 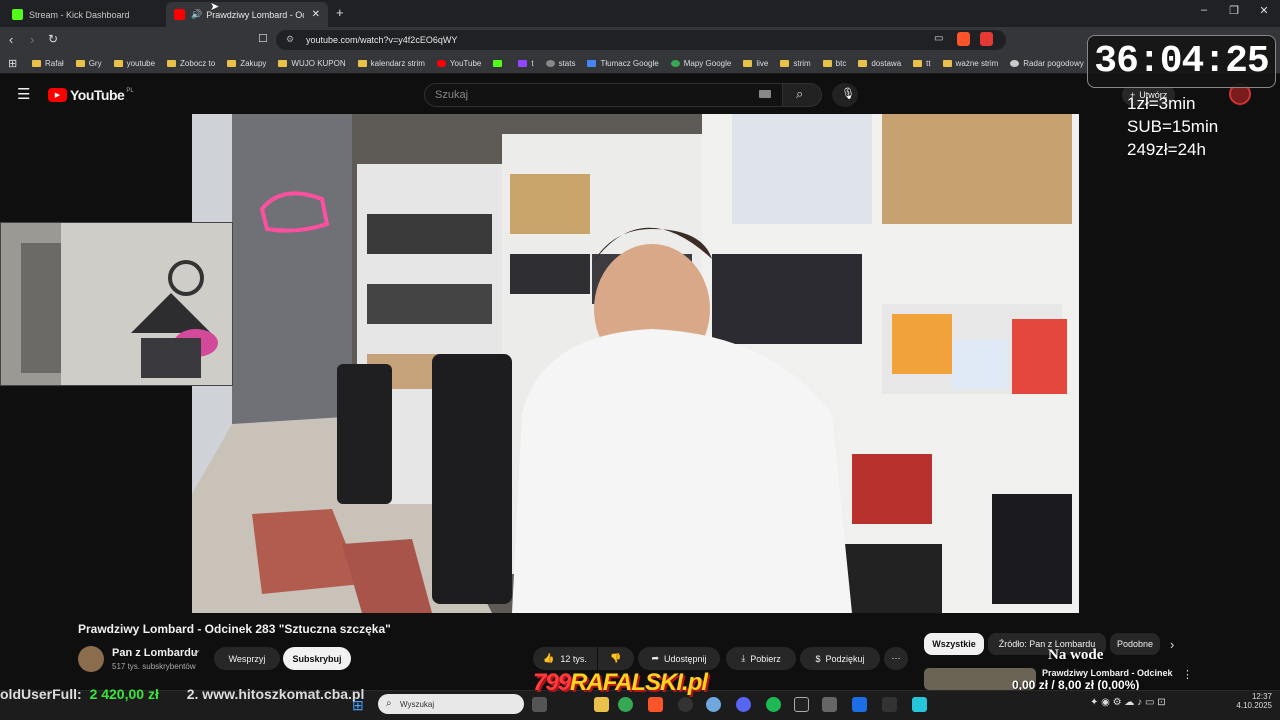 I want to click on capcut-icon, so click(x=889, y=704).